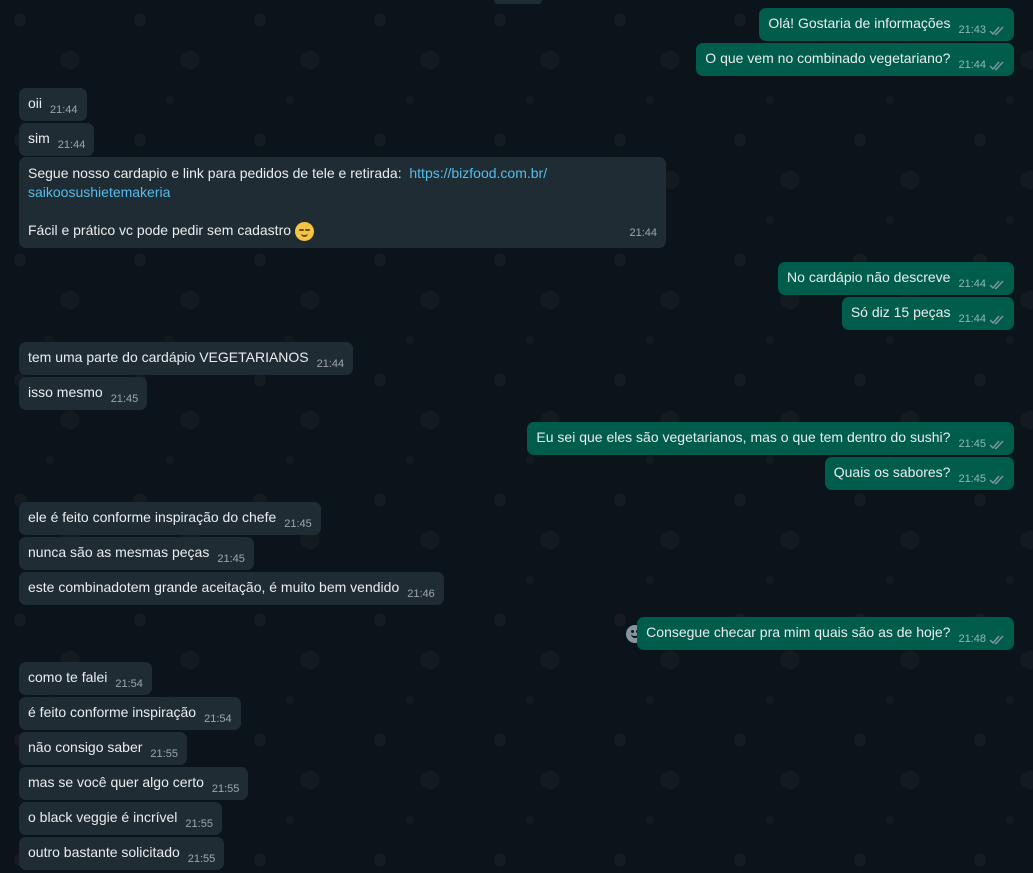  I want to click on message-text: No cardápio não descreve, so click(869, 277).